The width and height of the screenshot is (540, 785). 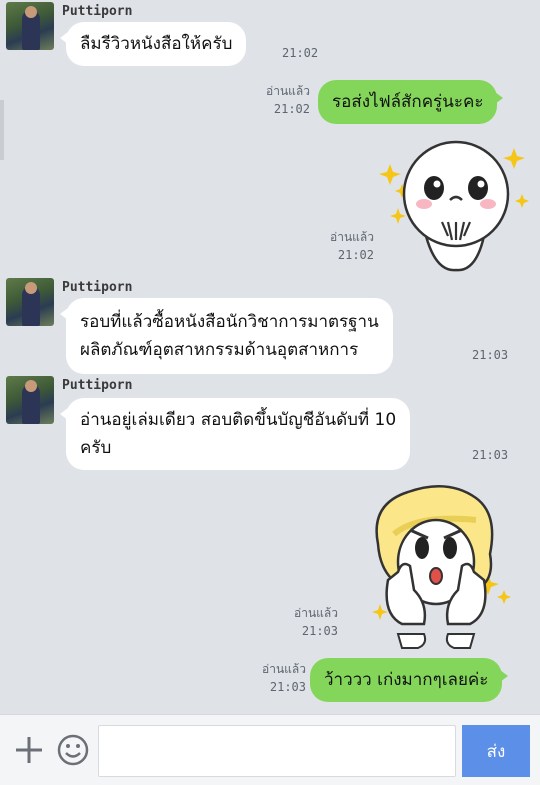 I want to click on message-text: ลืมรีวิวหนังสือให้ครับ, so click(x=156, y=44).